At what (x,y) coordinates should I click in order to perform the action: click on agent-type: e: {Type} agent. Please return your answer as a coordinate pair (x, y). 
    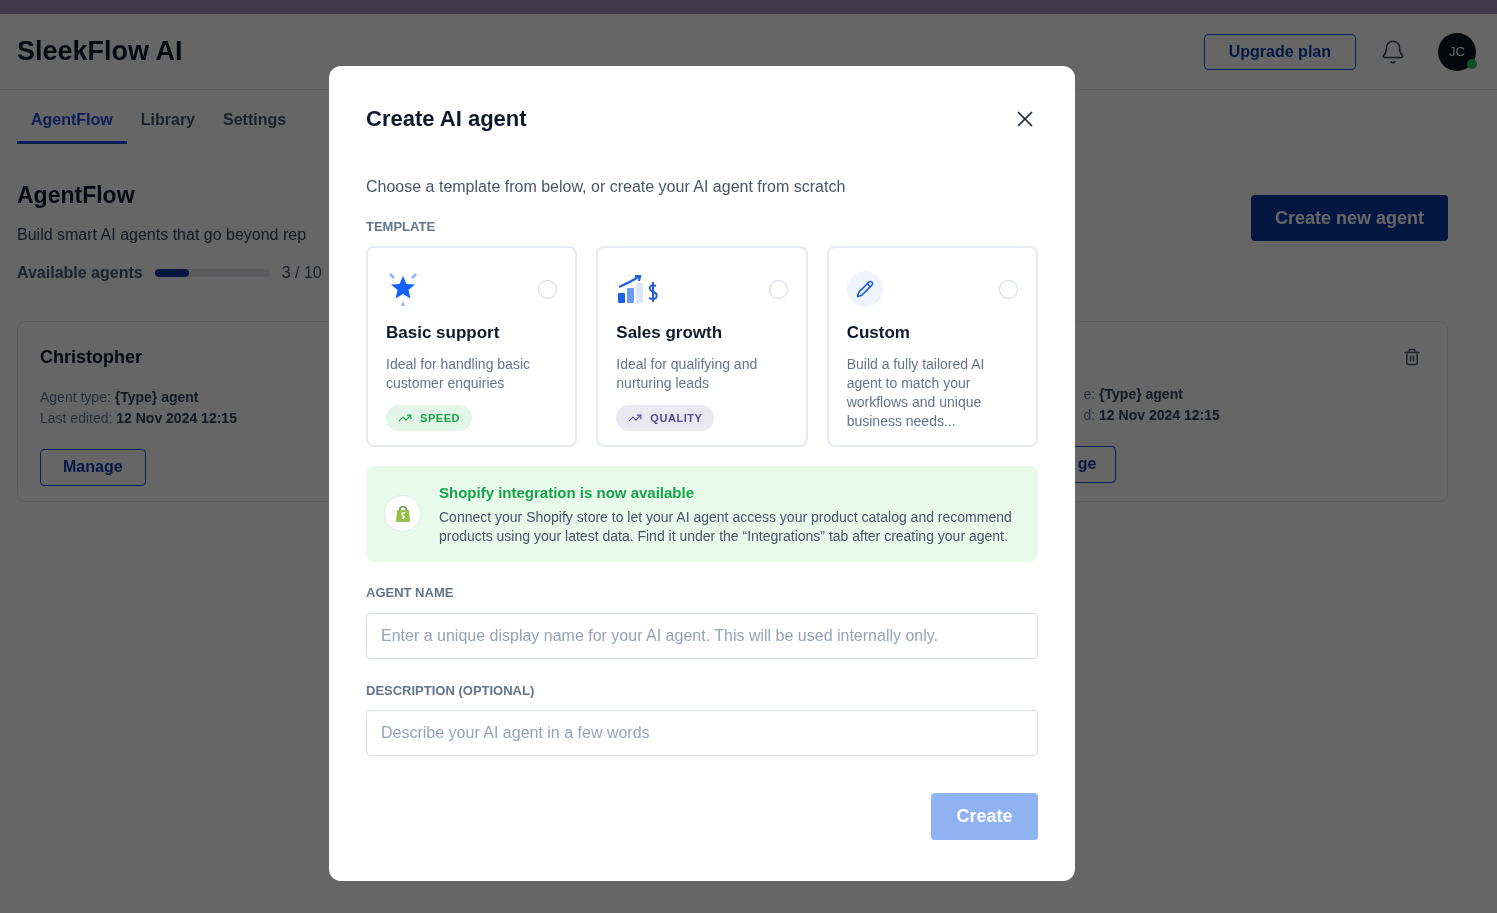
    Looking at the image, I should click on (1133, 394).